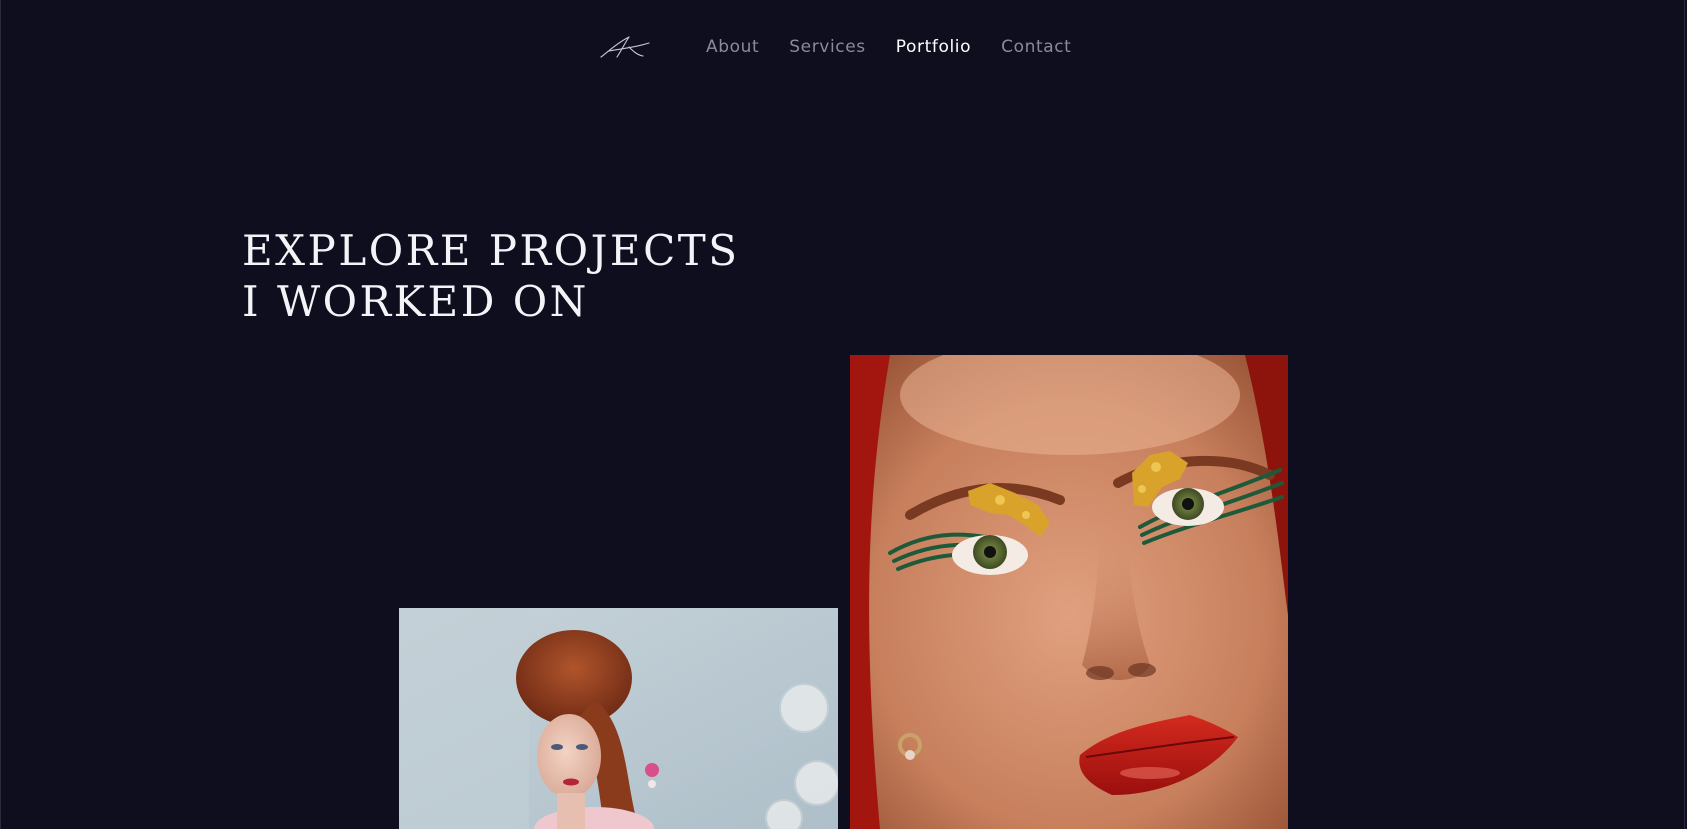 The image size is (1687, 829). Describe the element at coordinates (827, 47) in the screenshot. I see `nav-services: Services` at that location.